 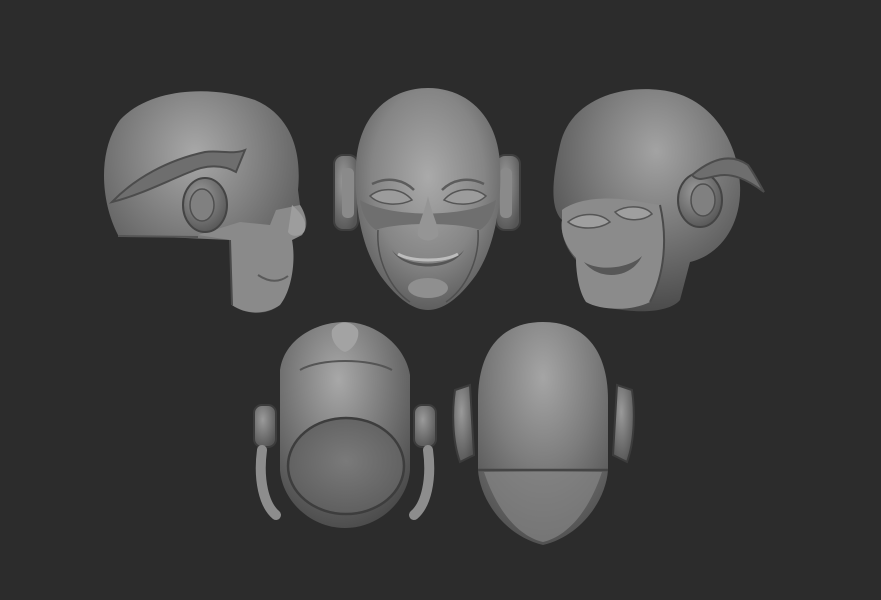 What do you see at coordinates (427, 199) in the screenshot?
I see `front-view` at bounding box center [427, 199].